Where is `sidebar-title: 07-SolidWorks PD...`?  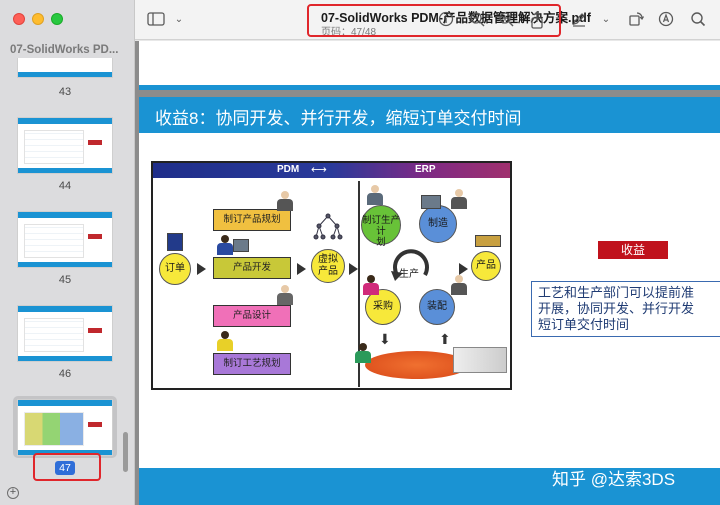 sidebar-title: 07-SolidWorks PD... is located at coordinates (64, 50).